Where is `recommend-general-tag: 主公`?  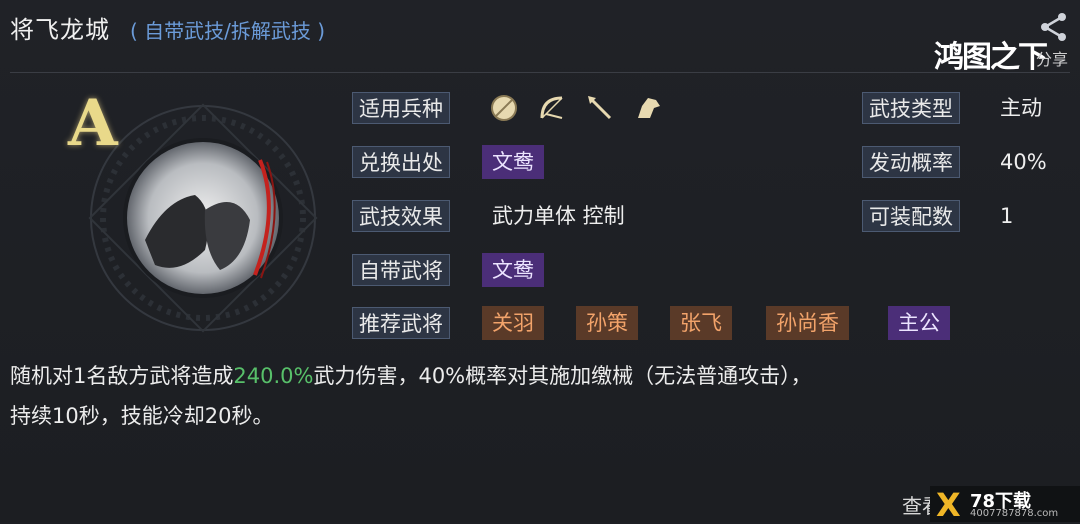 recommend-general-tag: 主公 is located at coordinates (919, 323).